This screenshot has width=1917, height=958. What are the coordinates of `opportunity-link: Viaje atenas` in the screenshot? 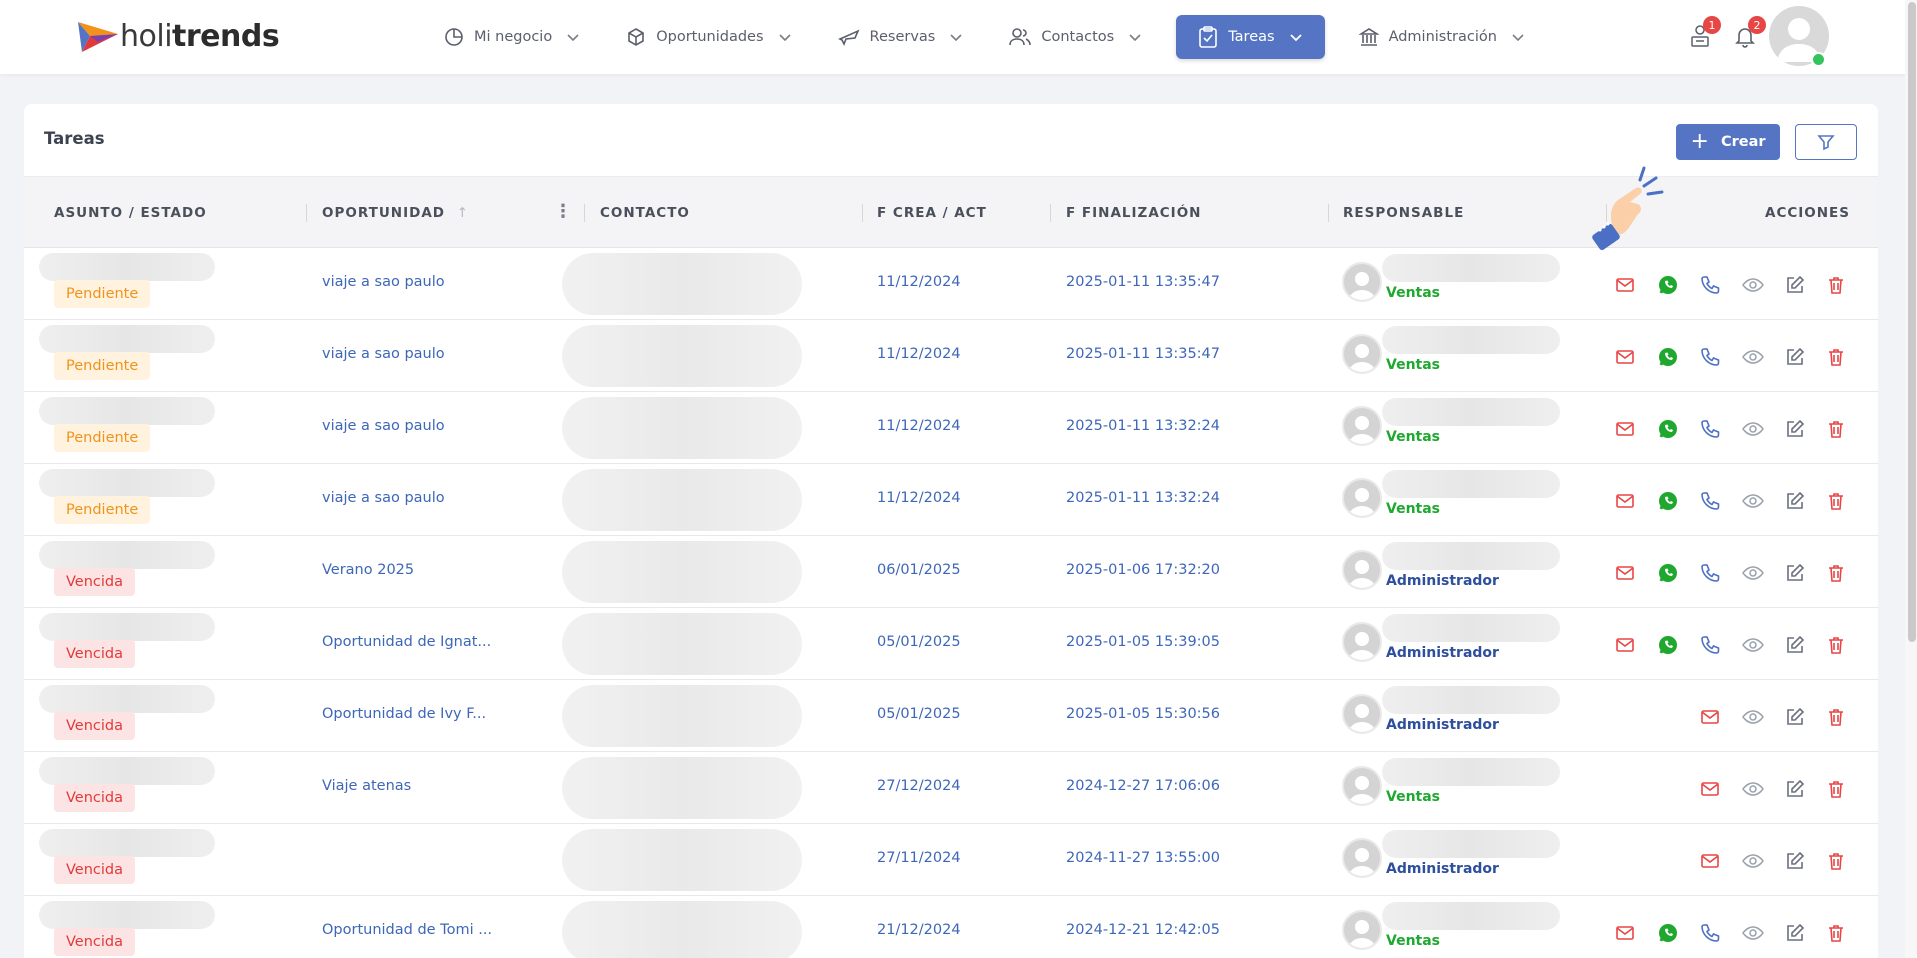 It's located at (366, 786).